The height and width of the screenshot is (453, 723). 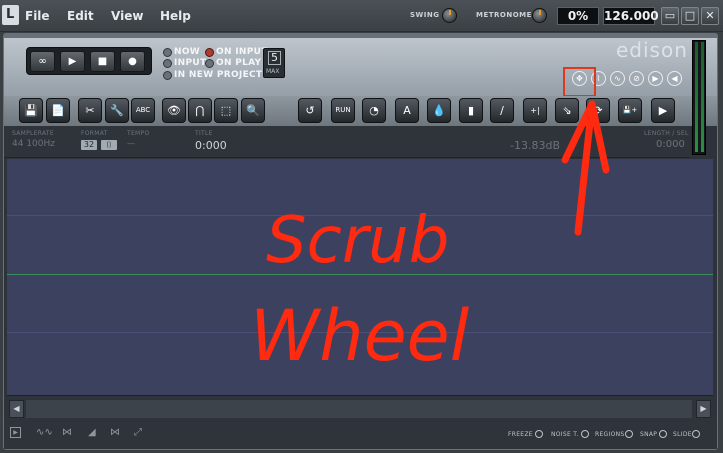 What do you see at coordinates (357, 241) in the screenshot?
I see `annotation-text-scrub: Scrub` at bounding box center [357, 241].